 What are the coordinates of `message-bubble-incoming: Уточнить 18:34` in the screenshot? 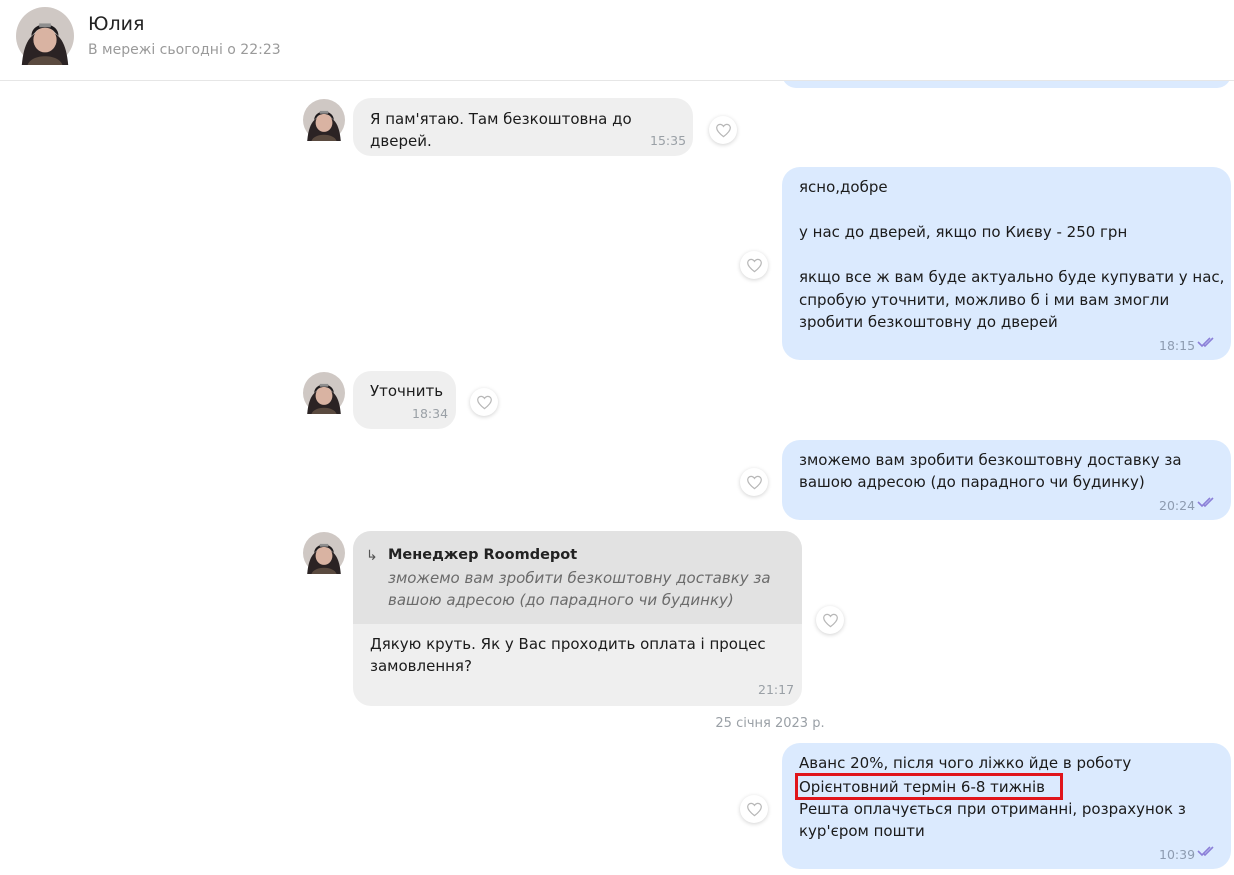 It's located at (404, 400).